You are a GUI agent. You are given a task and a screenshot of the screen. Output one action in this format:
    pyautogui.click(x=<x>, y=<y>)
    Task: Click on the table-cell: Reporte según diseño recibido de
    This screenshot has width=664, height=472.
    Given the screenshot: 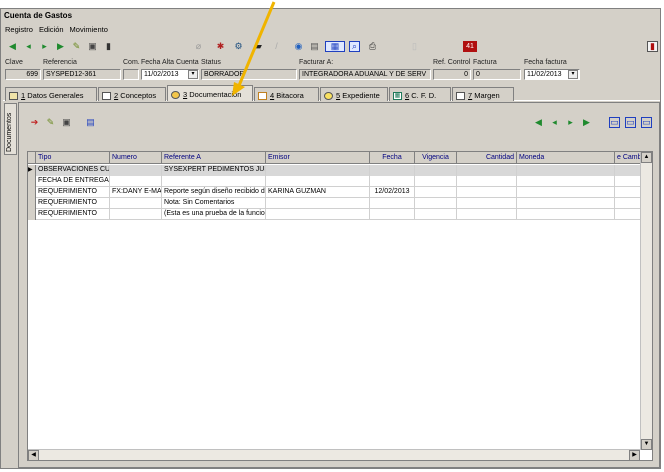 What is the action you would take?
    pyautogui.click(x=214, y=192)
    